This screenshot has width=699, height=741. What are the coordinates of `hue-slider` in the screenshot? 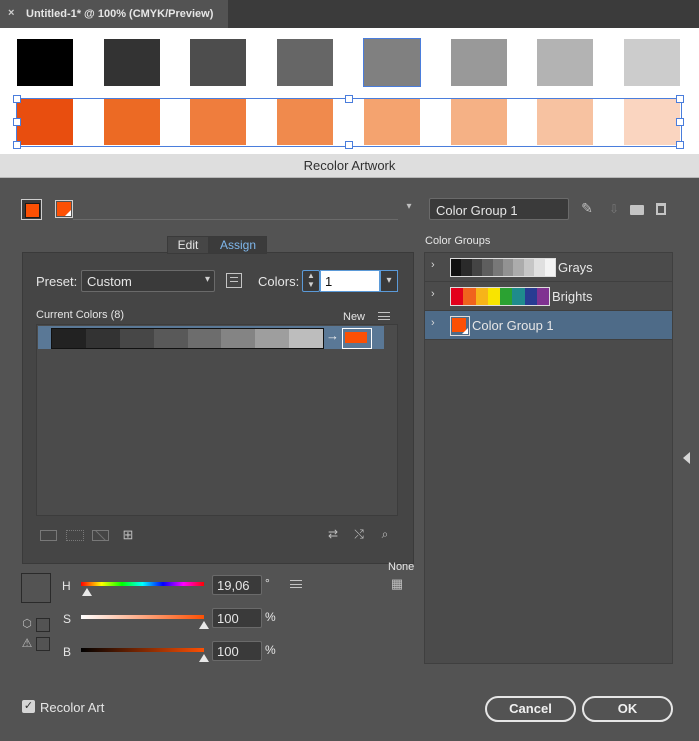 It's located at (142, 584).